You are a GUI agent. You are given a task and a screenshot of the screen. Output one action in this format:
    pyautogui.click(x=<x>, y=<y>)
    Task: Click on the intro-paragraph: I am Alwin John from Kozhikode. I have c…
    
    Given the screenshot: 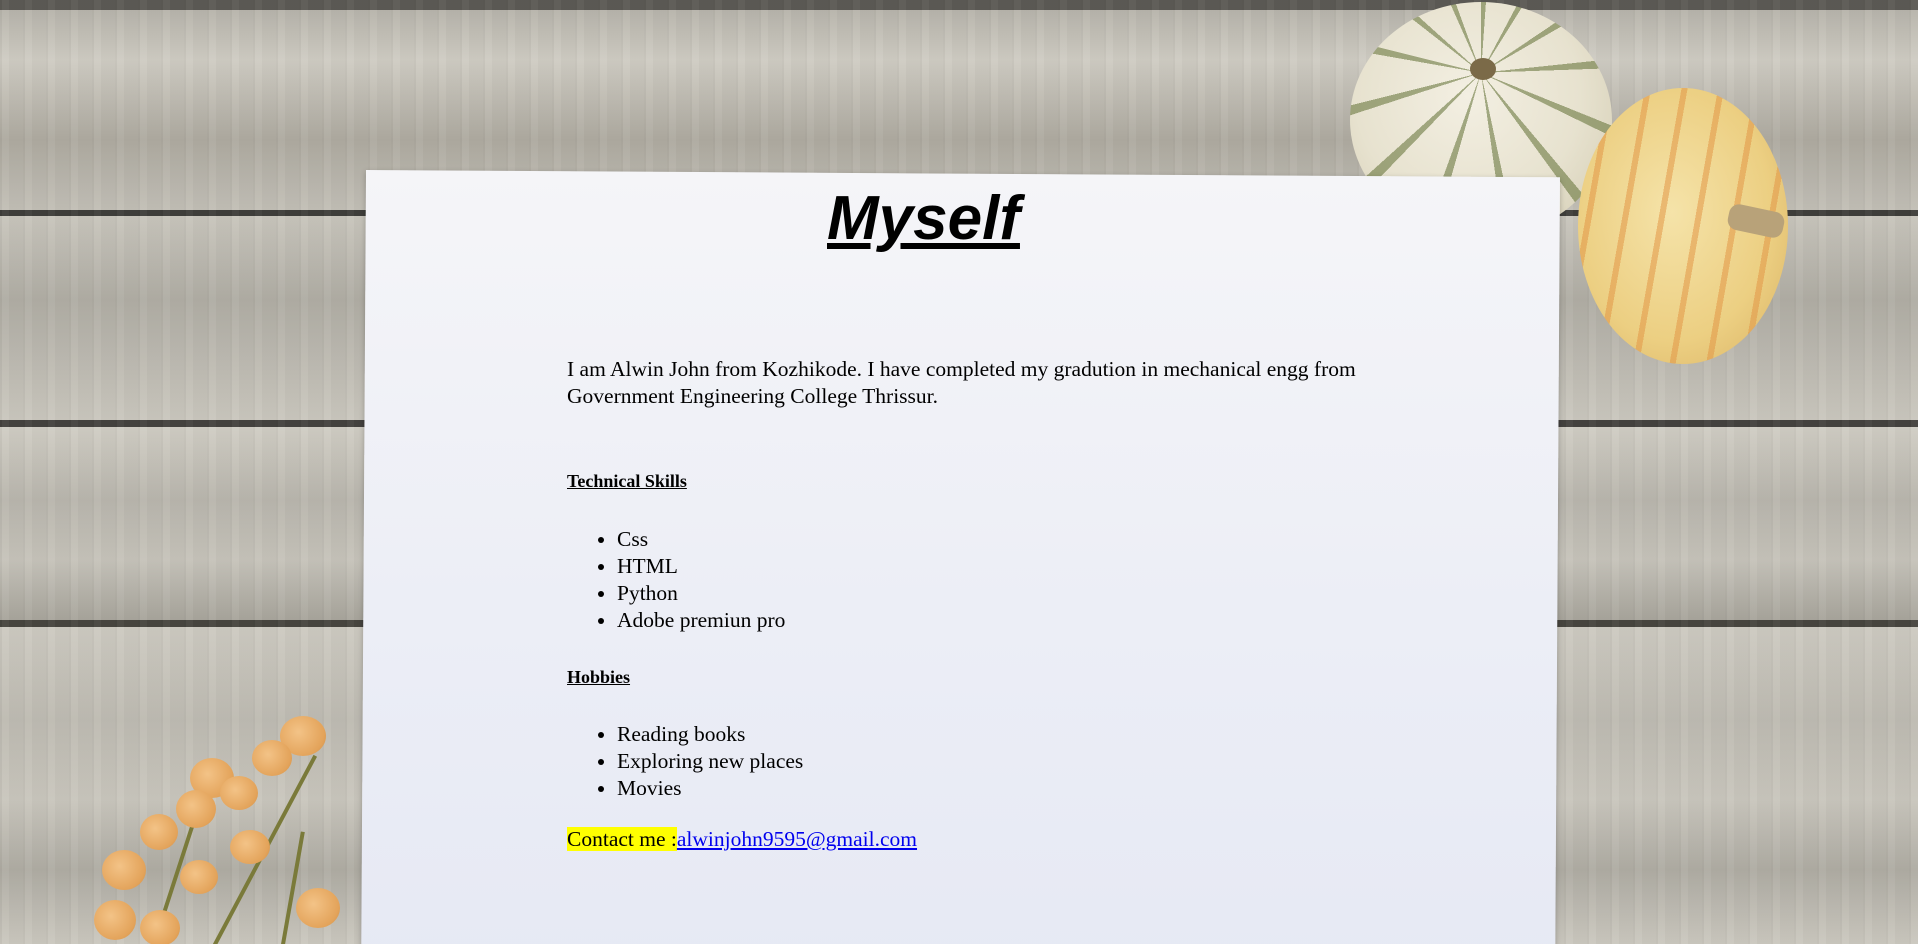 What is the action you would take?
    pyautogui.click(x=961, y=382)
    